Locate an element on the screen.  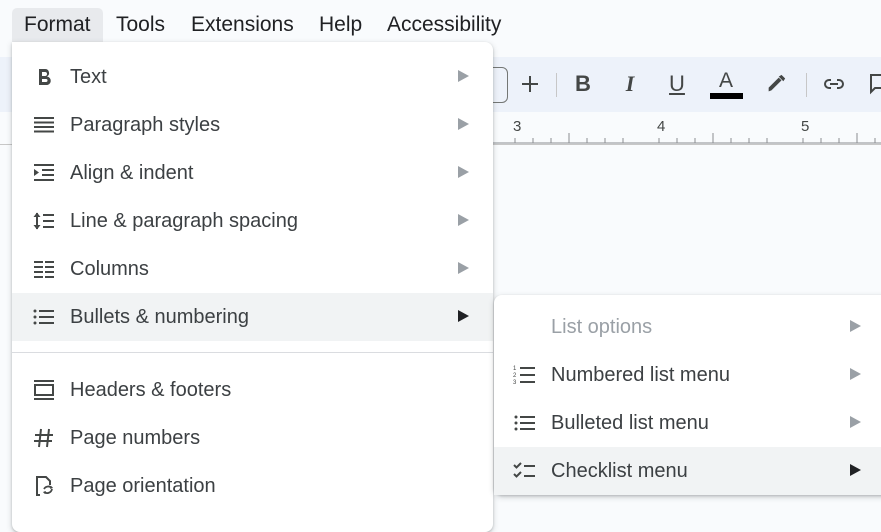
menu-format: Format is located at coordinates (57, 25).